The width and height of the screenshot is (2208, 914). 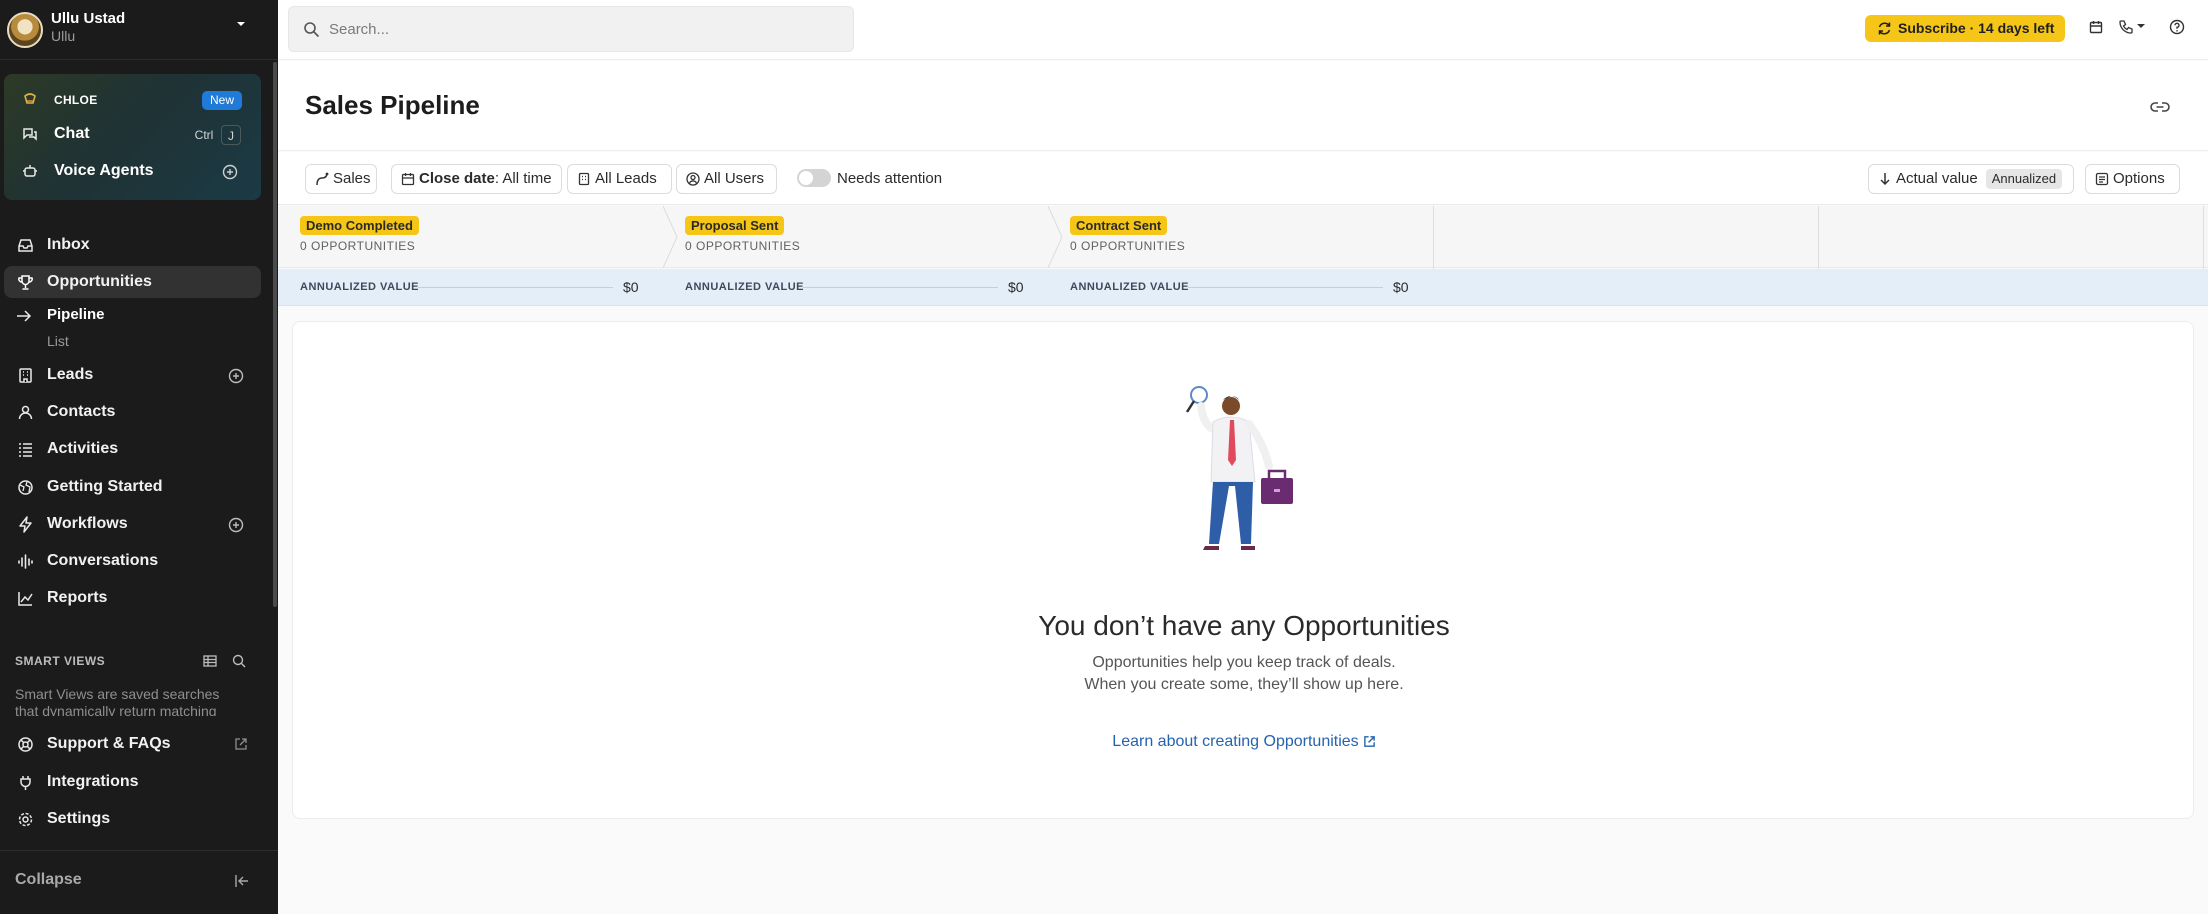 I want to click on collapse-button: Collapse, so click(x=48, y=880).